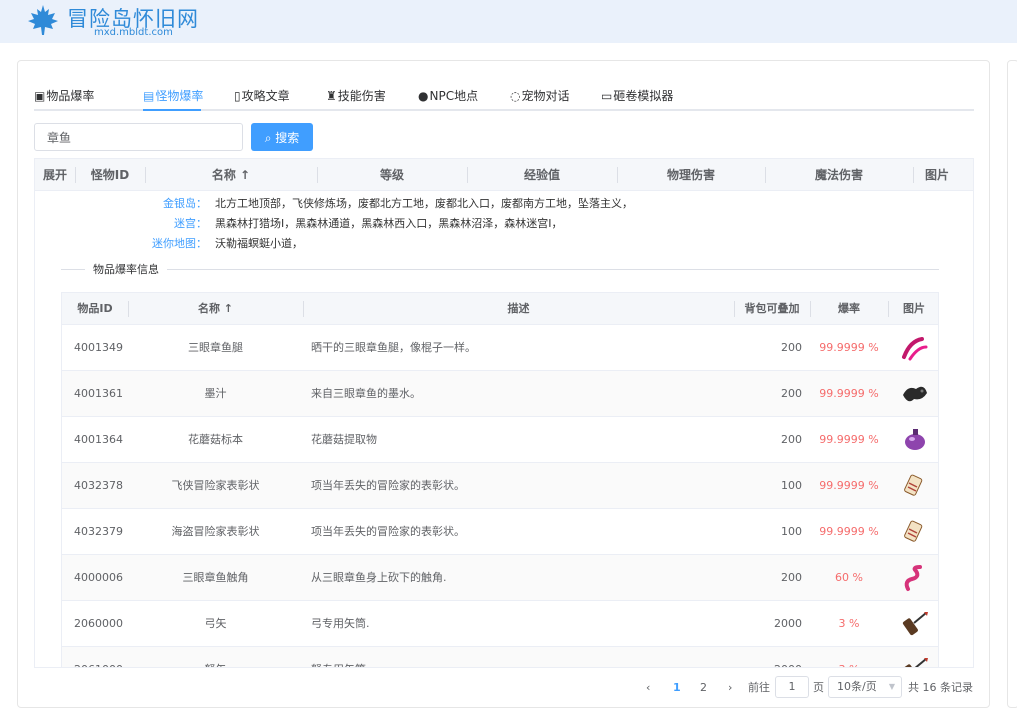  I want to click on page-unit: 页, so click(818, 687).